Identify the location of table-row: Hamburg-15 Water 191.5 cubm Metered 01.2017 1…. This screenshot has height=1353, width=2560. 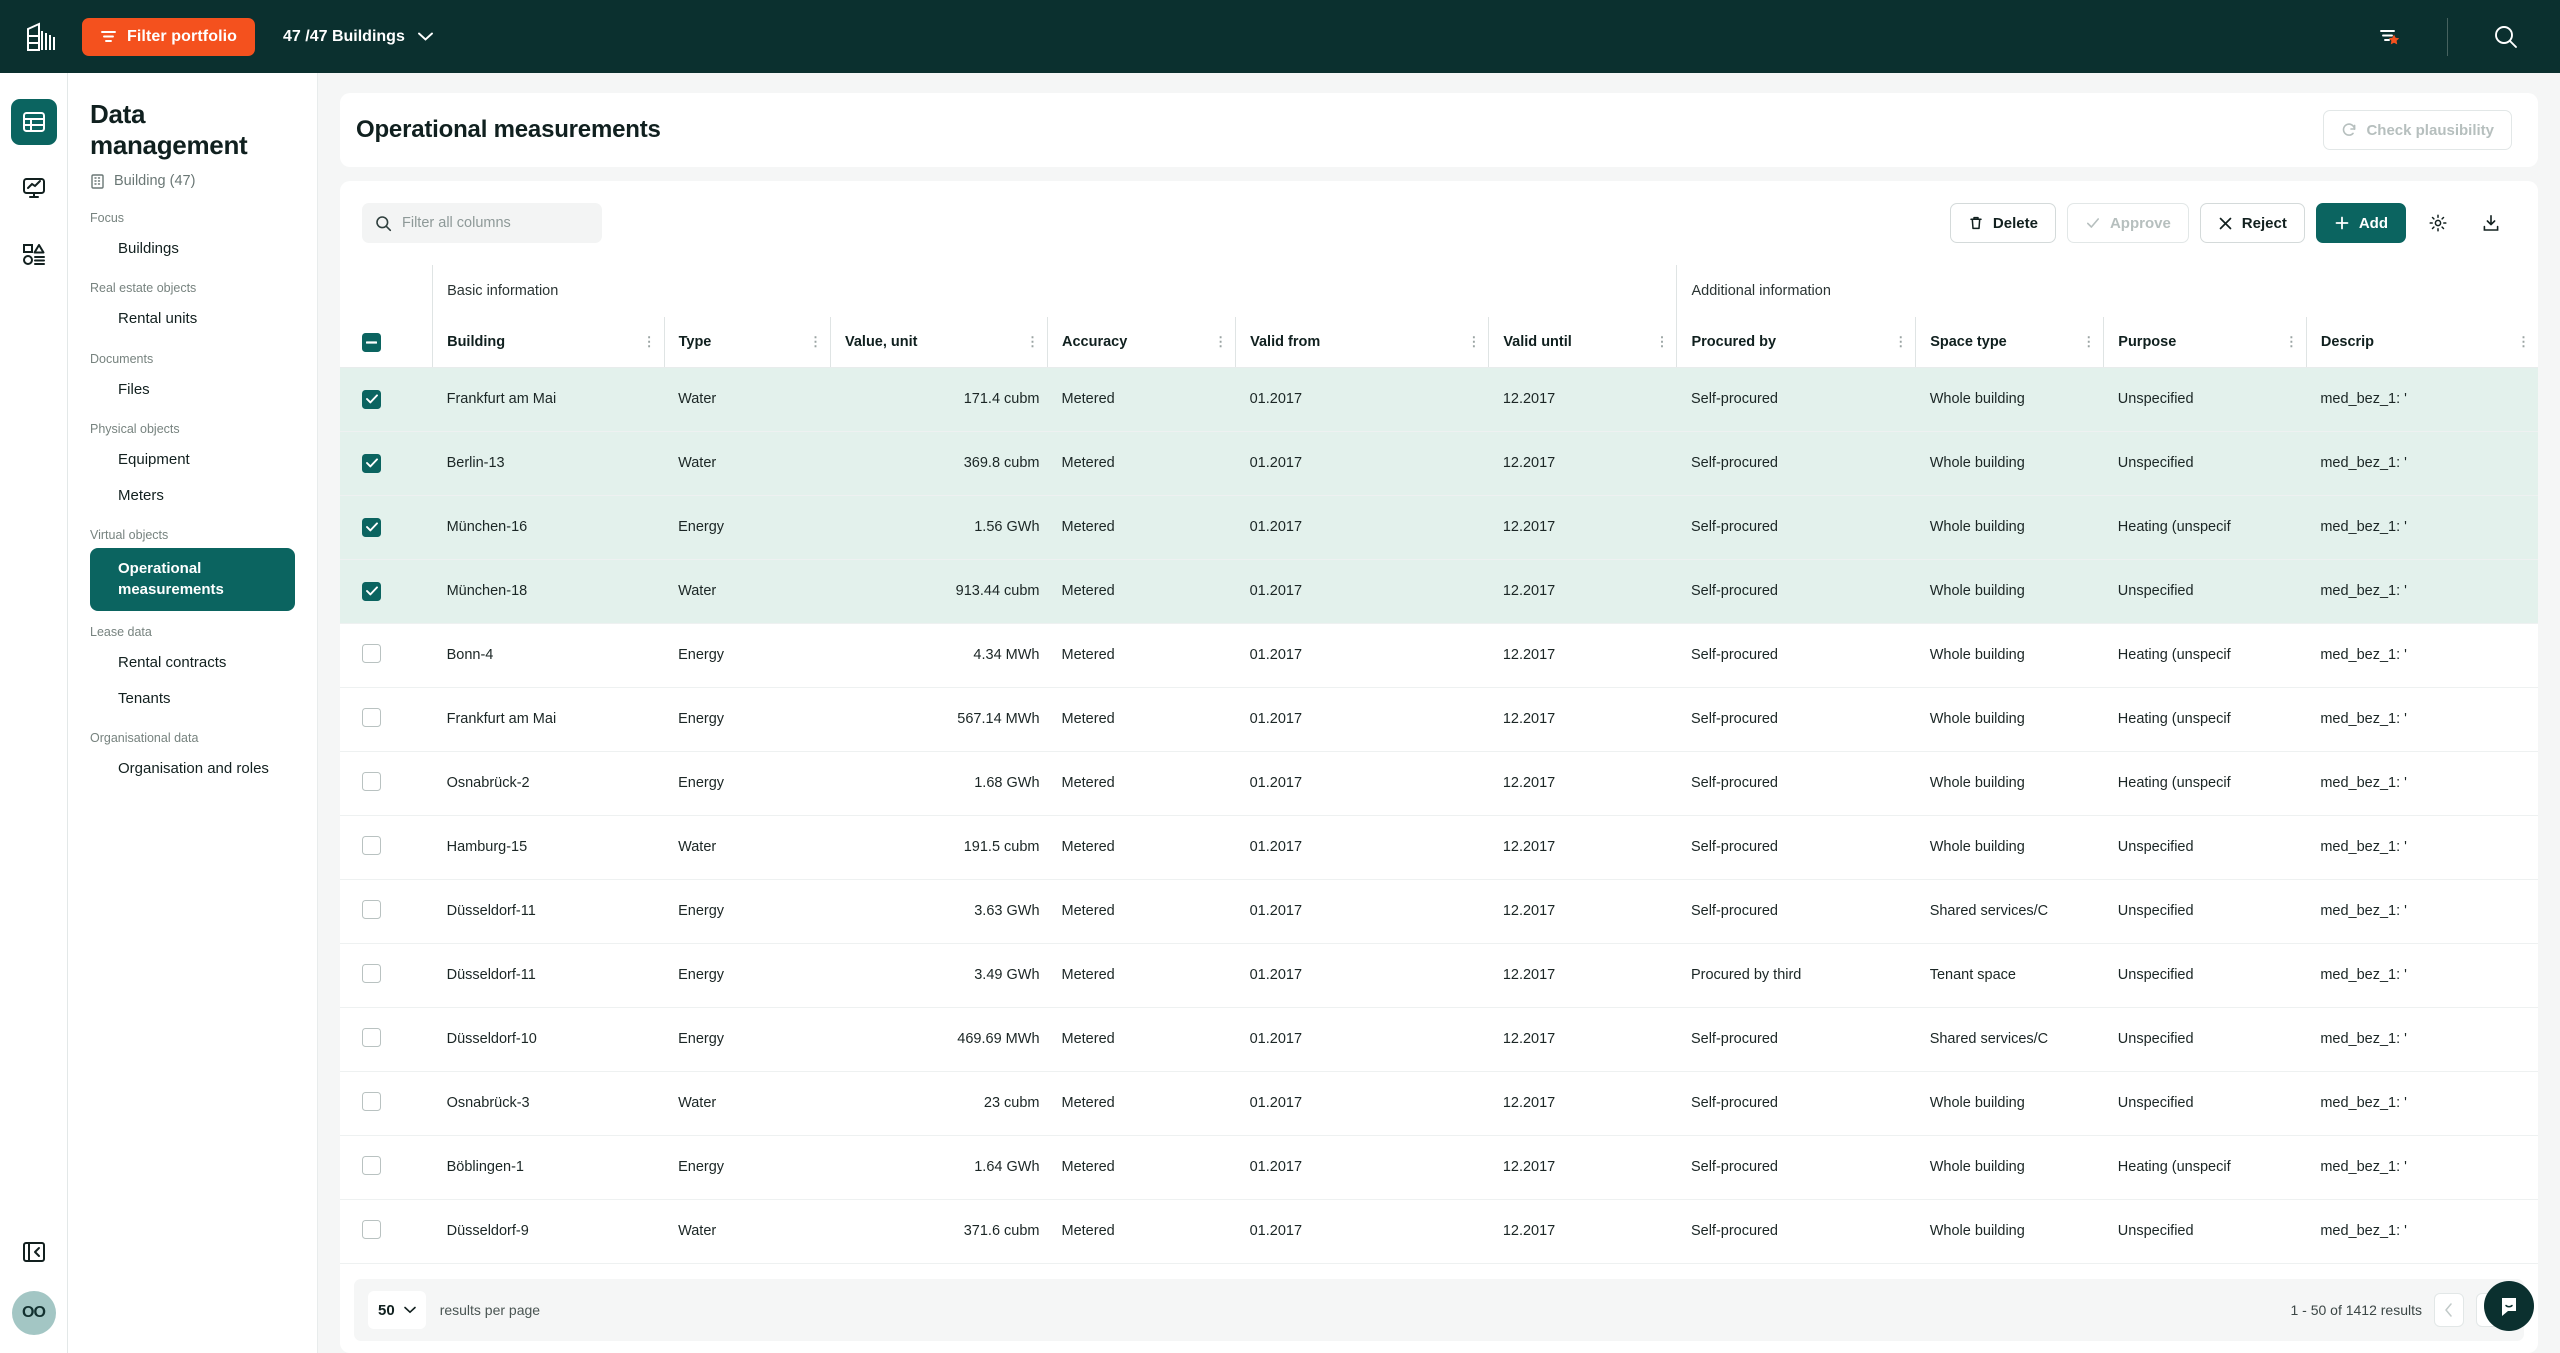
(1439, 847).